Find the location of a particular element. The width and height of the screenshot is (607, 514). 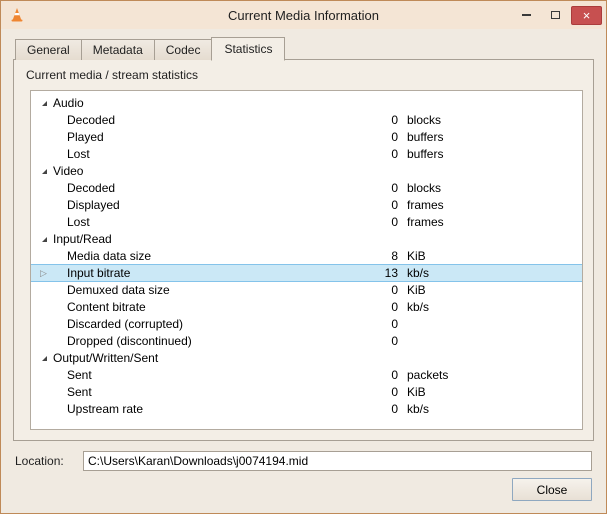

tree-item-row: Lost 0 buffers is located at coordinates (306, 154).